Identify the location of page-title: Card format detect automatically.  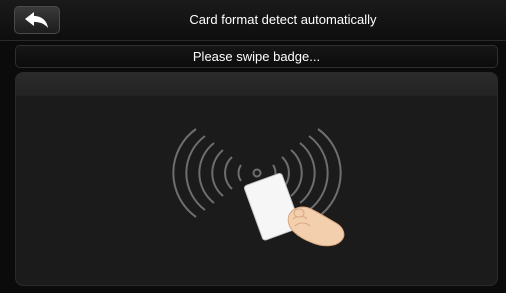
(283, 19).